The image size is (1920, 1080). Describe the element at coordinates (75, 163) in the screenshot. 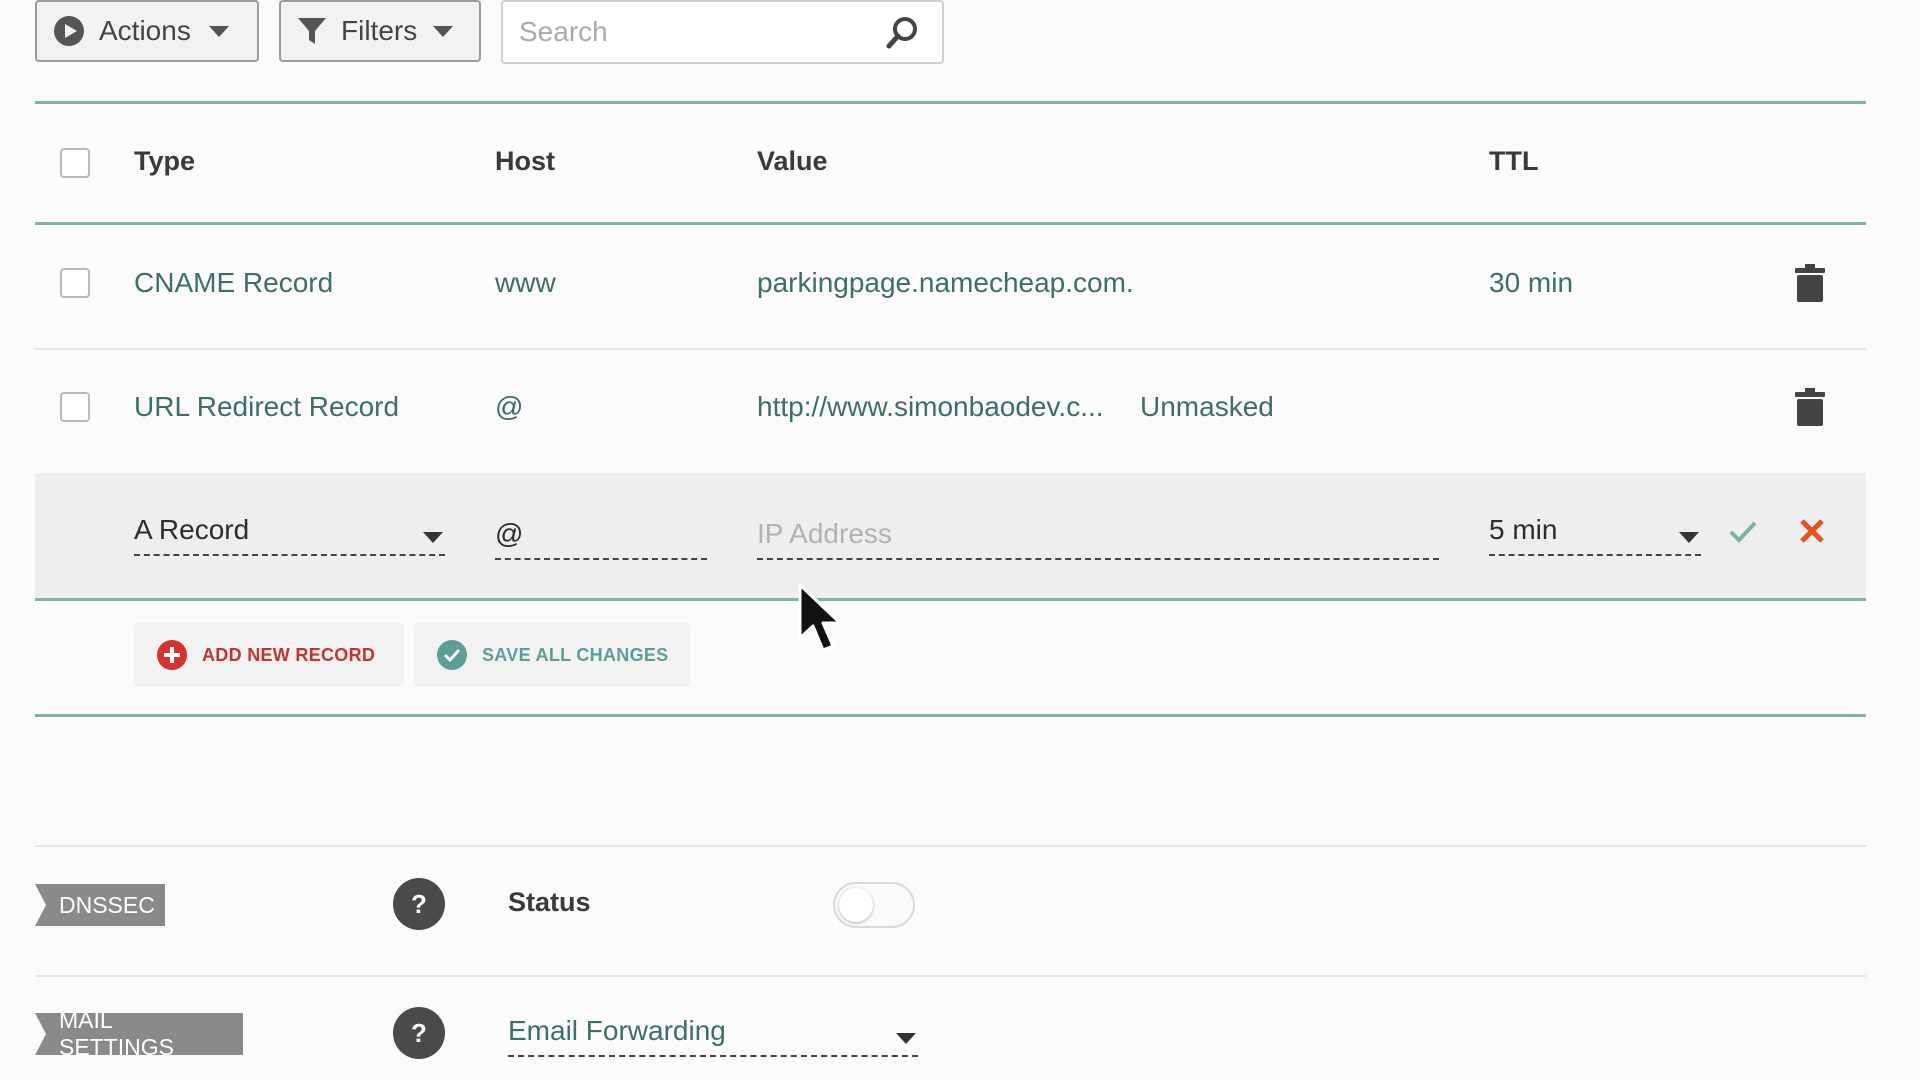

I see `select-all-checkbox` at that location.